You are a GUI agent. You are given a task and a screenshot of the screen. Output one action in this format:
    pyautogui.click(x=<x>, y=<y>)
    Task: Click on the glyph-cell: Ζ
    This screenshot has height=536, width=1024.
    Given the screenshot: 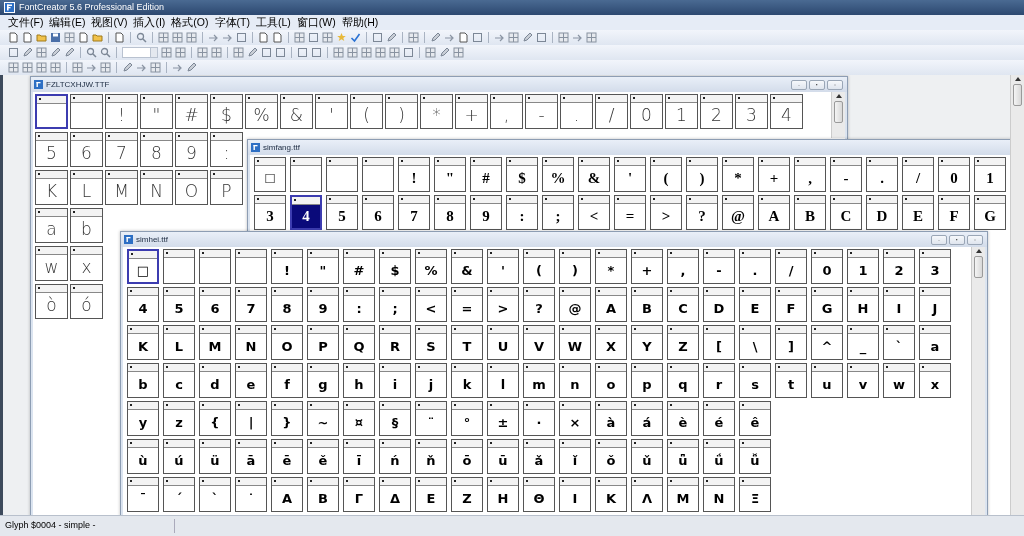 What is the action you would take?
    pyautogui.click(x=467, y=494)
    